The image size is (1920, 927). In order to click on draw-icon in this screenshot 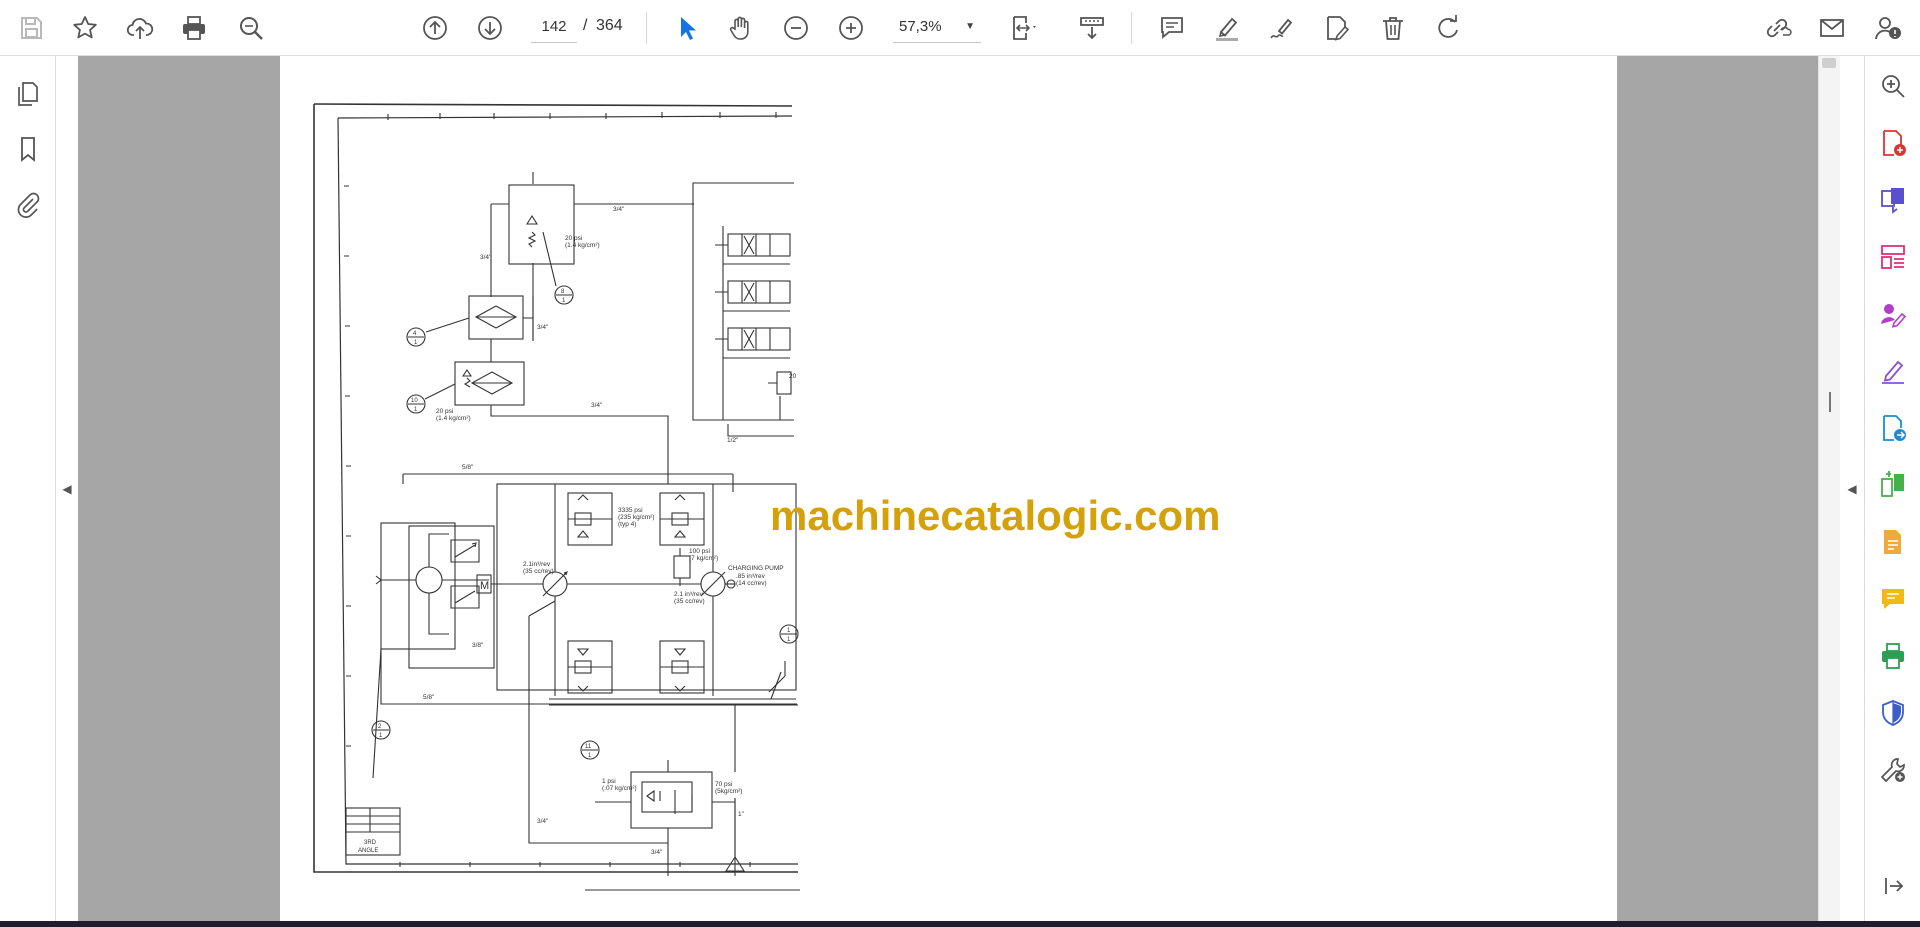, I will do `click(1282, 28)`.